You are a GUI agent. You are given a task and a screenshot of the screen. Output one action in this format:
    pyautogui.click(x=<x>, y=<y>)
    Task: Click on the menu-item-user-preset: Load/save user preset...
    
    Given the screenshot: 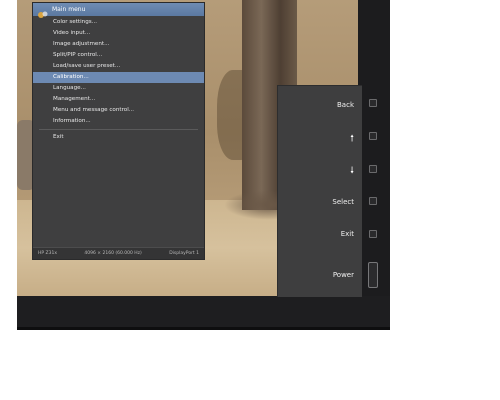 What is the action you would take?
    pyautogui.click(x=118, y=66)
    